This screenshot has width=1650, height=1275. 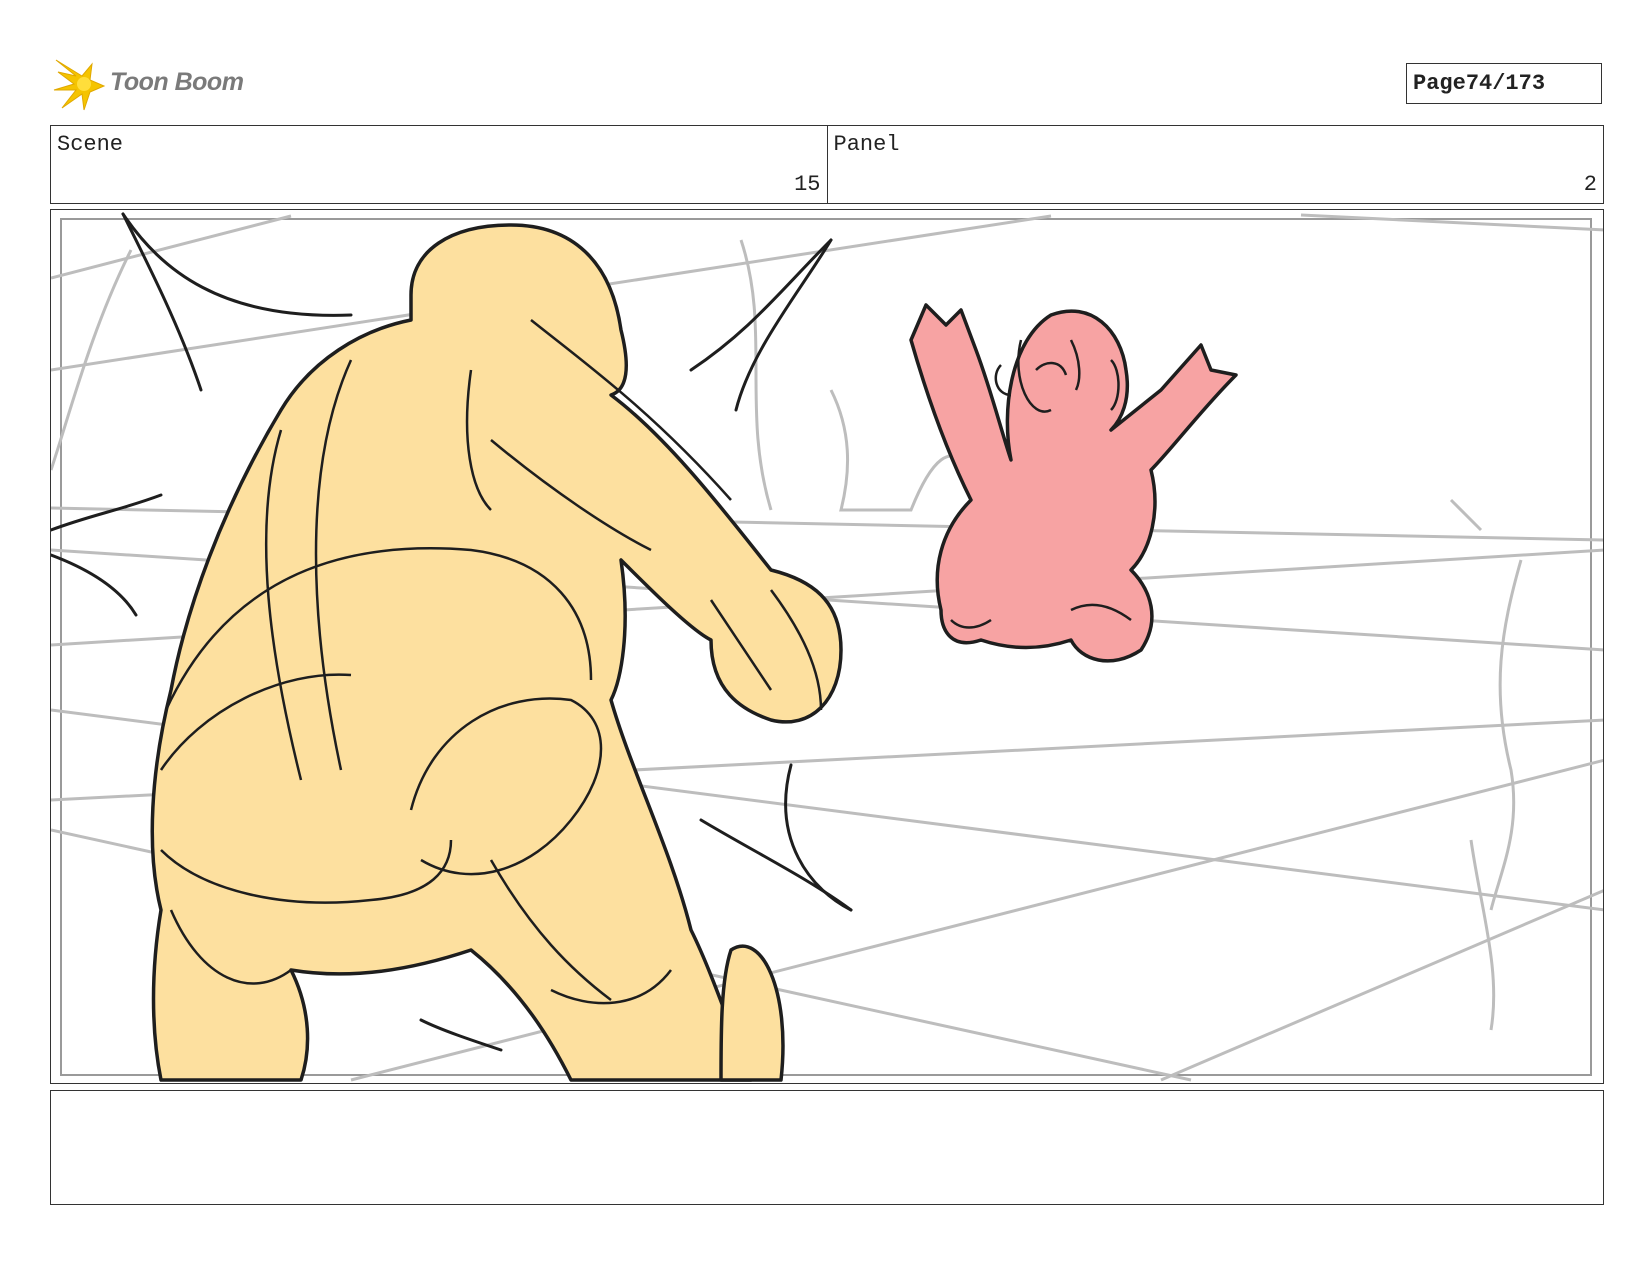 I want to click on page-number-box: Page 74/173, so click(x=1504, y=83).